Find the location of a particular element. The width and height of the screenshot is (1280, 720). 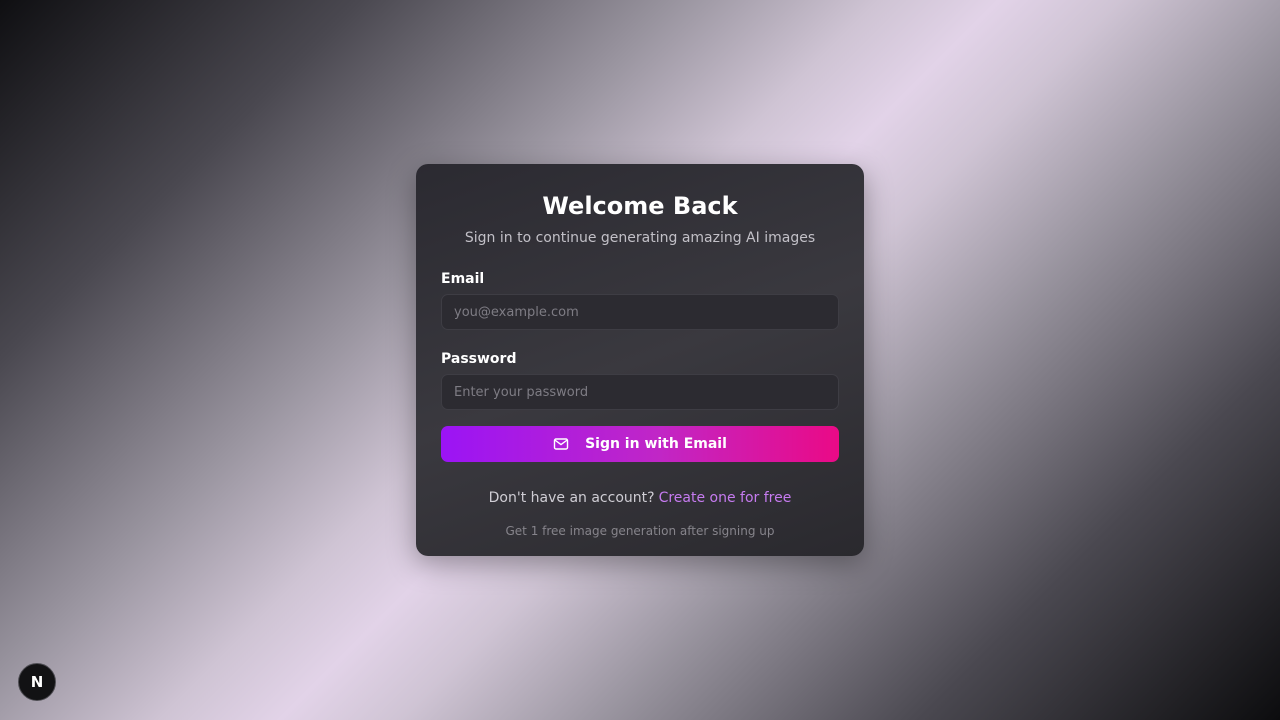

email-field is located at coordinates (640, 312).